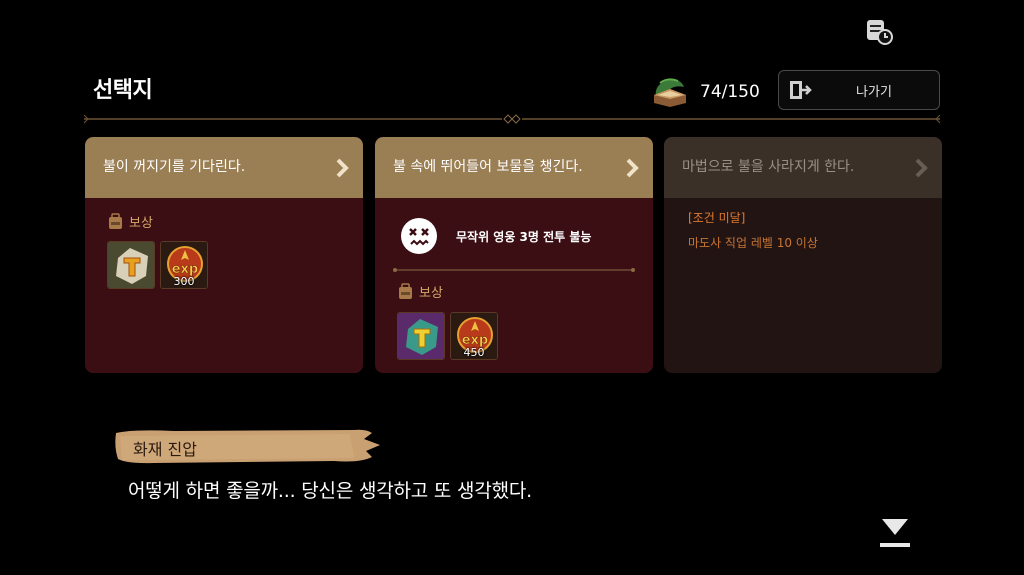 The image size is (1024, 575). I want to click on dialogue-text: 어떻게 하면 좋을까... 당신은 생각하고 또 생각했다., so click(330, 491).